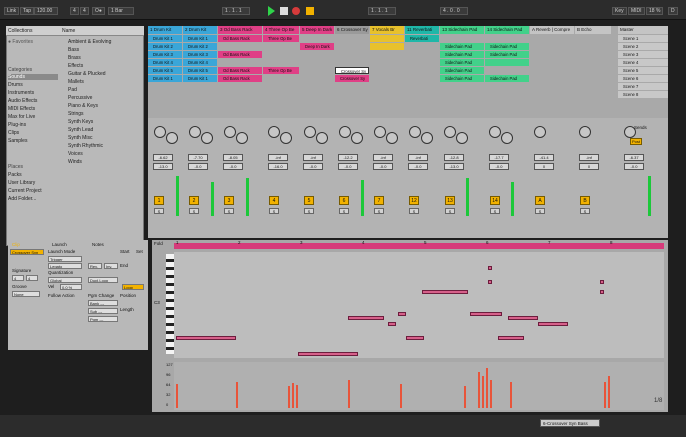  Describe the element at coordinates (76, 82) in the screenshot. I see `browser-item: Mallets` at that location.